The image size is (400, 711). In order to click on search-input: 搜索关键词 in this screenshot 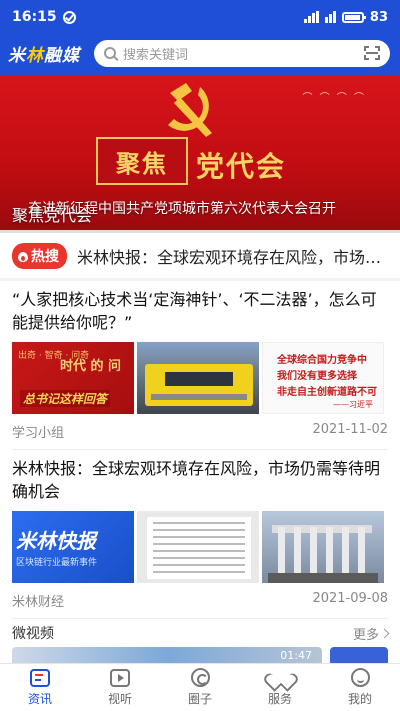, I will do `click(242, 53)`.